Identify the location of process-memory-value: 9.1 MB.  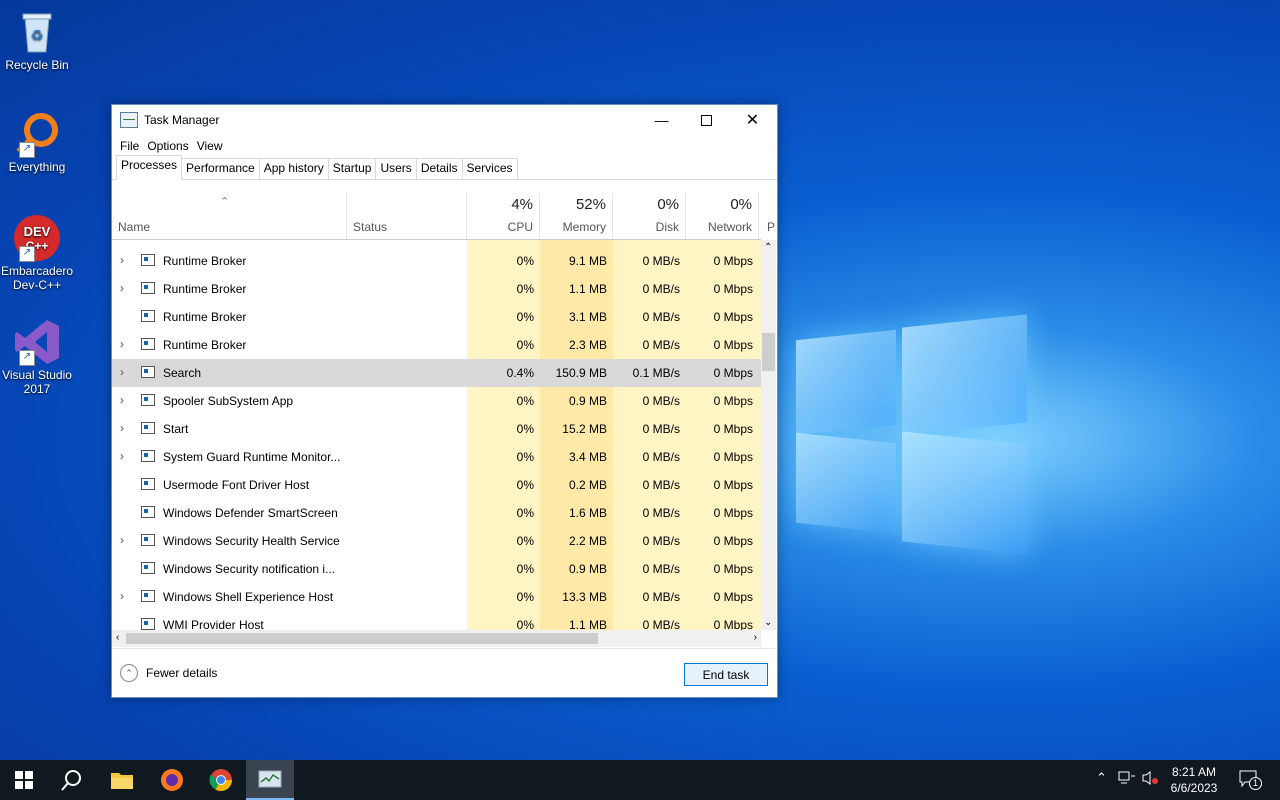
(587, 261).